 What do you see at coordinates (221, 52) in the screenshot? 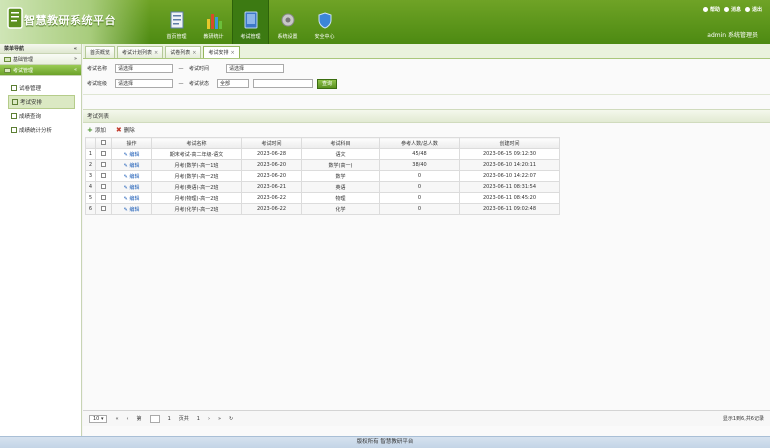
I see `tab-schedule: 考试安排 ×` at bounding box center [221, 52].